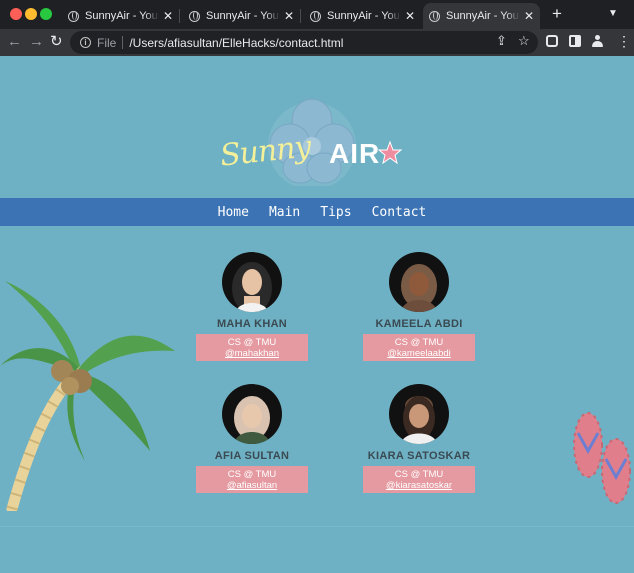 This screenshot has width=634, height=573. What do you see at coordinates (311, 136) in the screenshot?
I see `site-logo: Sunny AIR` at bounding box center [311, 136].